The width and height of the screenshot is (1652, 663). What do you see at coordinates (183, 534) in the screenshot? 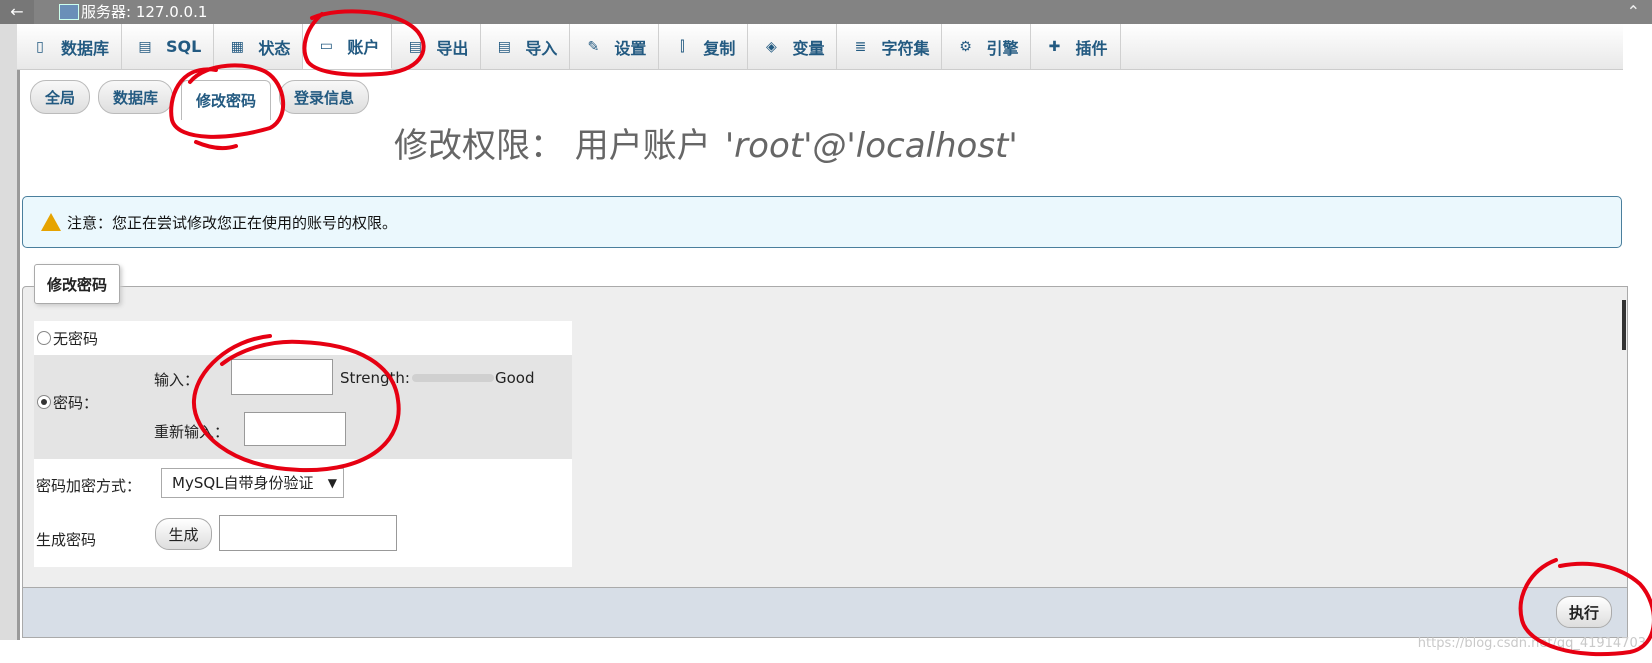
I see `generate-button: 生成` at bounding box center [183, 534].